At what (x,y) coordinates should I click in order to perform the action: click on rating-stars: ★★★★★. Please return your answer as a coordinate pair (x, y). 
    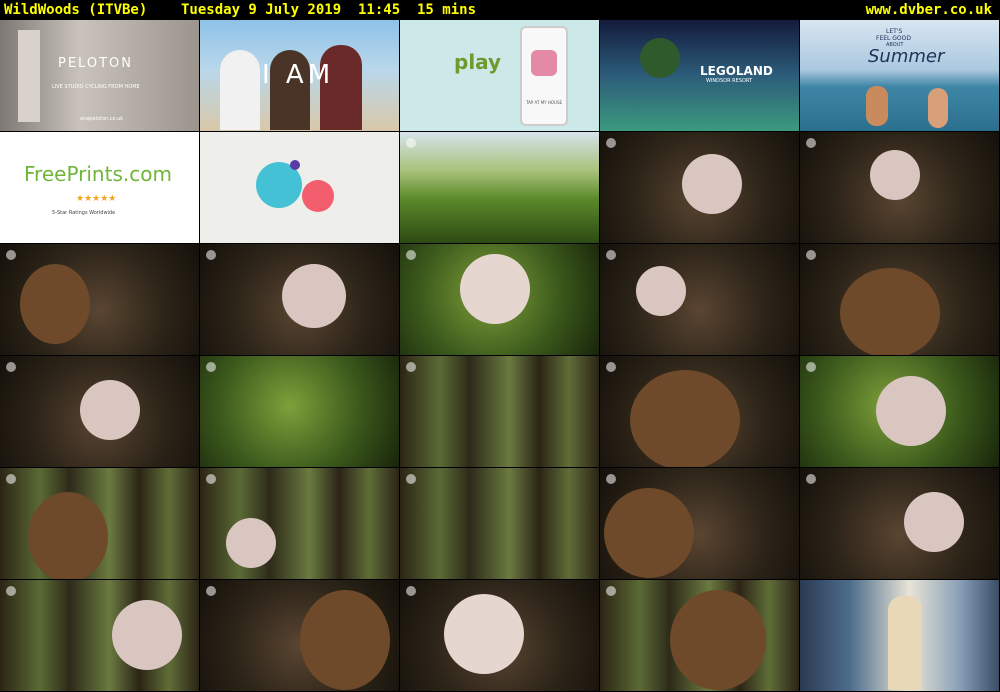
    Looking at the image, I should click on (96, 199).